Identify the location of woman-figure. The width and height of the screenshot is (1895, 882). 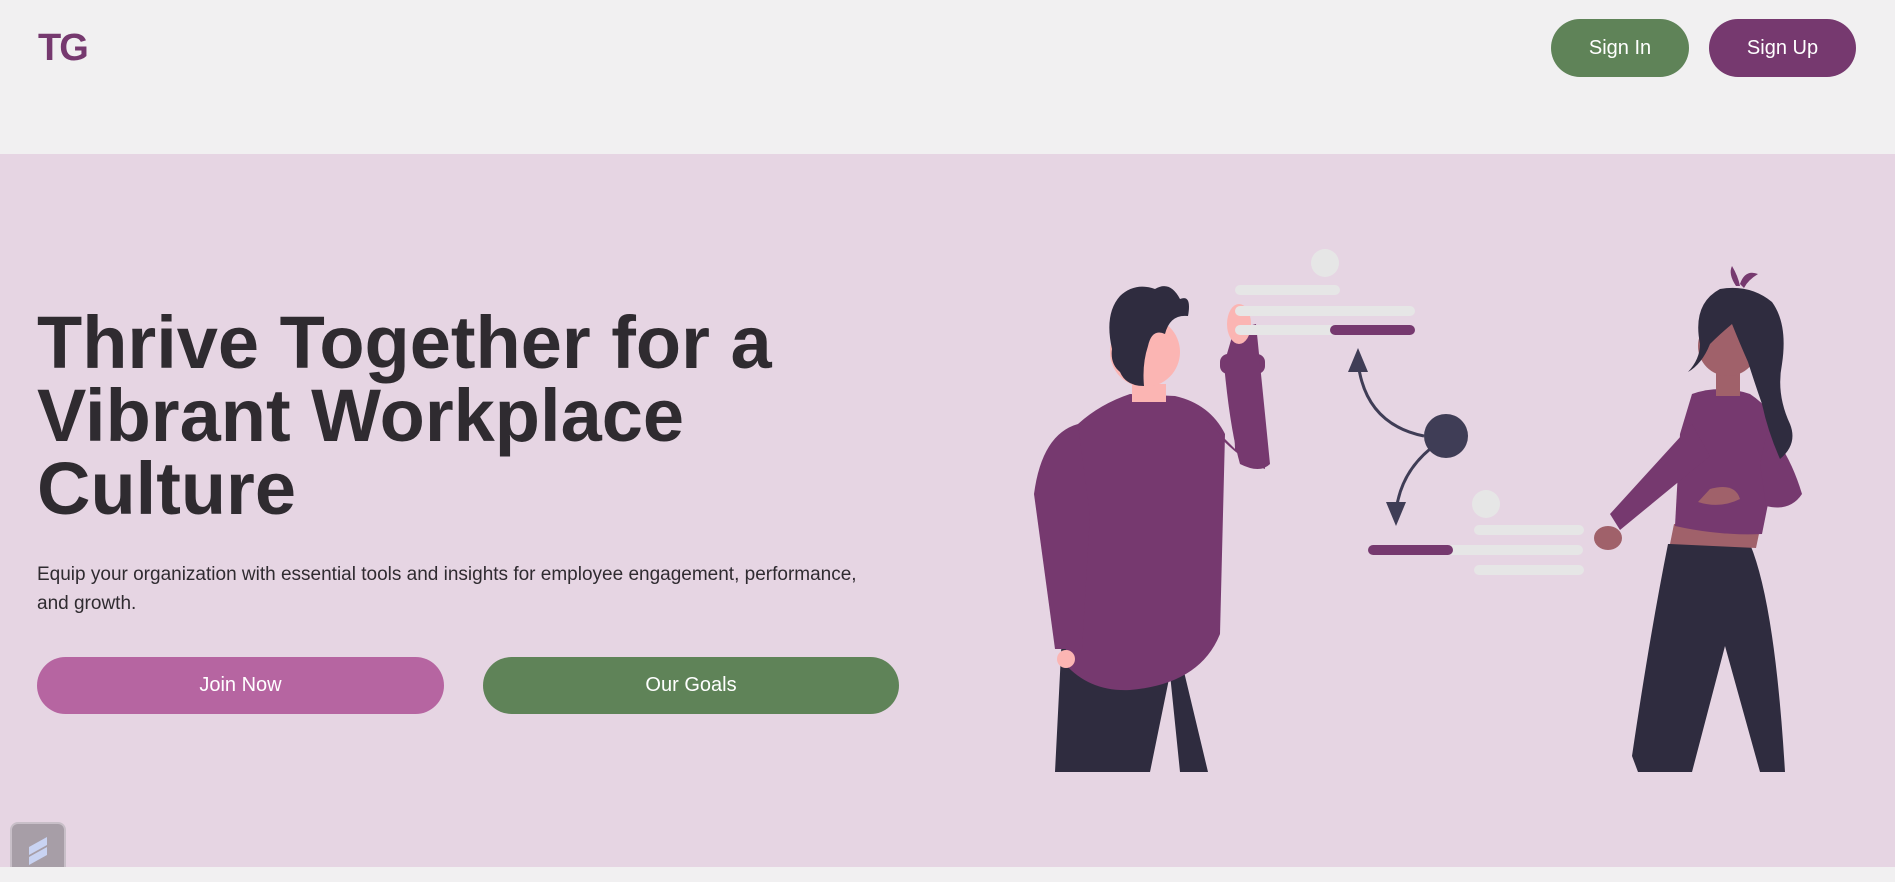
(1698, 519).